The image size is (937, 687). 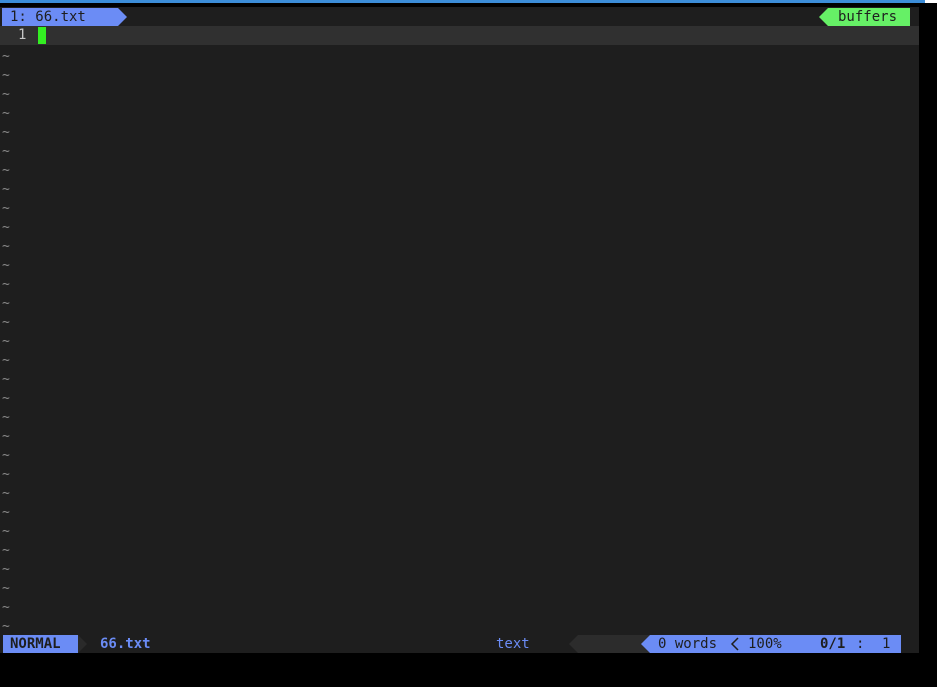 I want to click on status-separator-dark, so click(x=573, y=644).